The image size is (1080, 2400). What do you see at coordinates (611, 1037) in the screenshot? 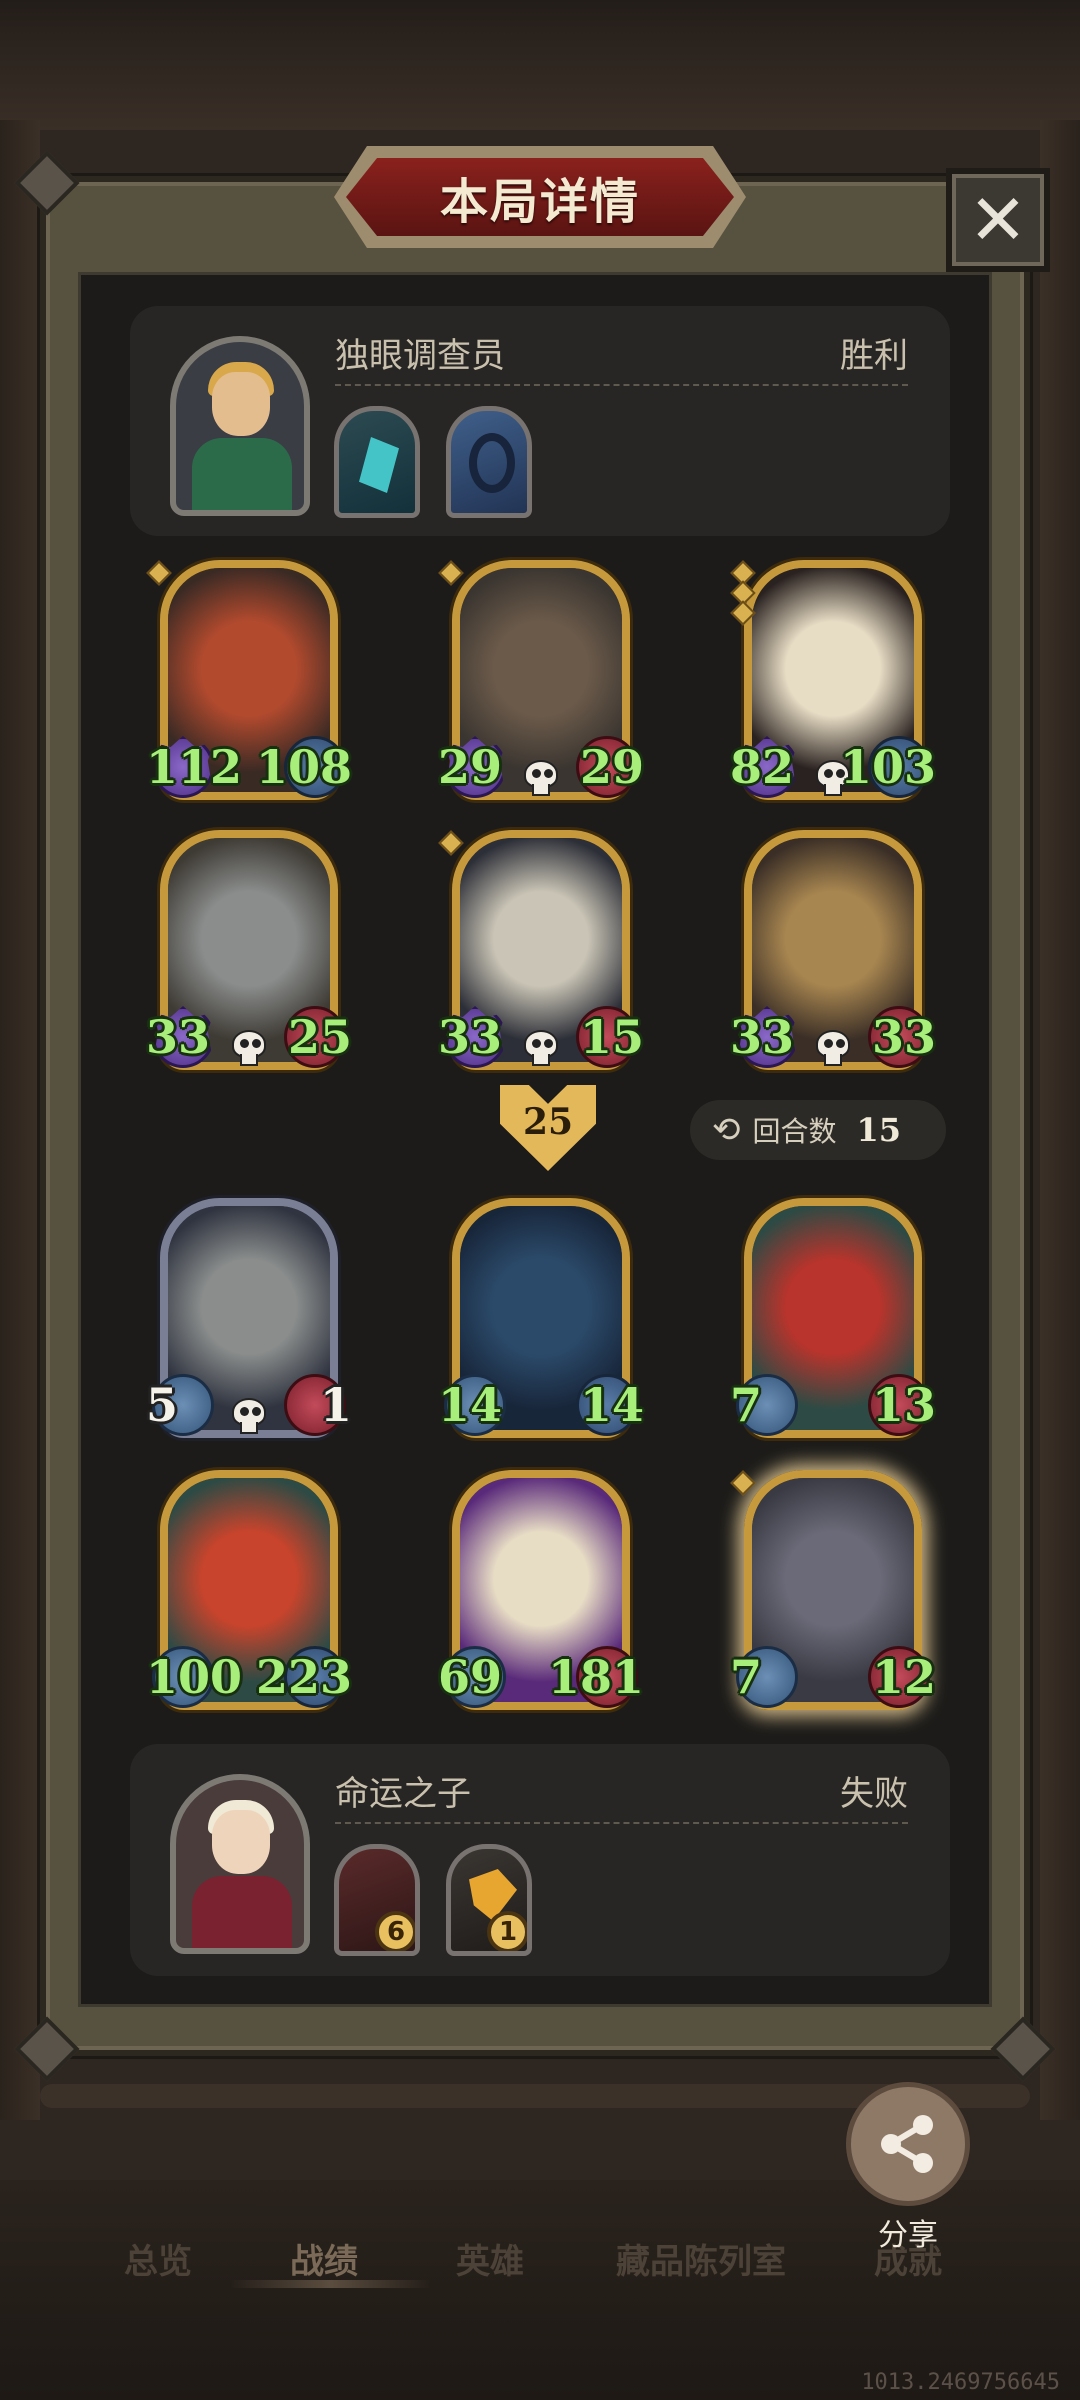
I see `health-value: 15` at bounding box center [611, 1037].